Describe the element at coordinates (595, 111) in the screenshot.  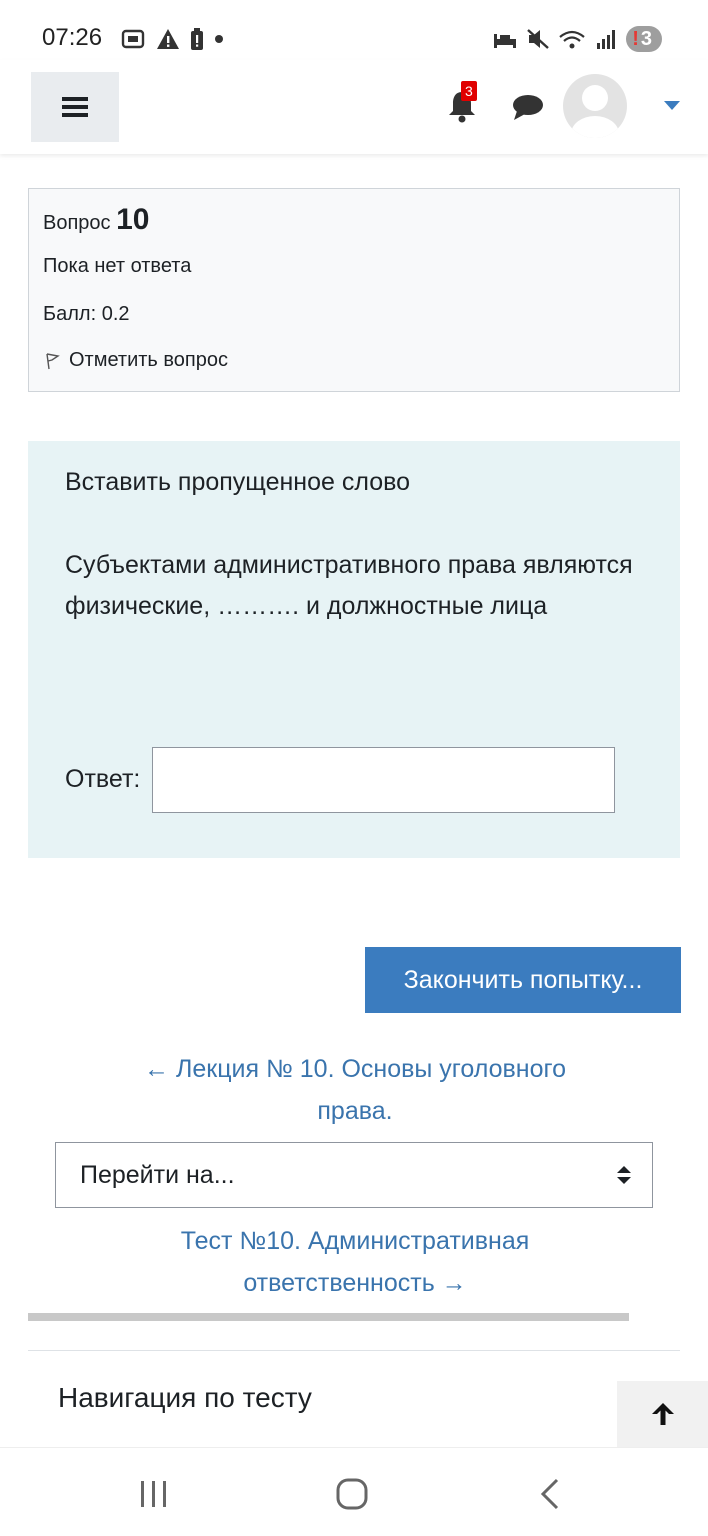
I see `user-icon` at that location.